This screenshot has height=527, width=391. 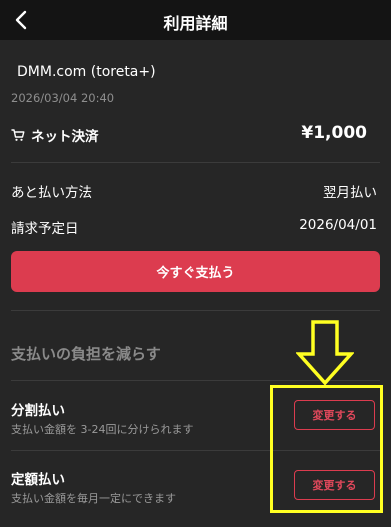 What do you see at coordinates (63, 98) in the screenshot?
I see `transaction-datetime: 2026/03/04 20:40` at bounding box center [63, 98].